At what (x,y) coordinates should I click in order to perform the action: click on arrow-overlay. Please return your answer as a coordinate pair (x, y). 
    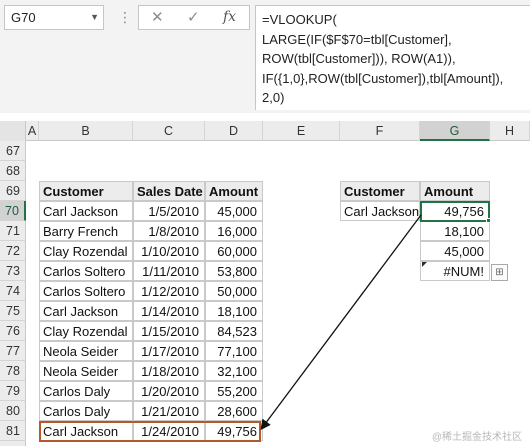
    Looking at the image, I should click on (341, 322).